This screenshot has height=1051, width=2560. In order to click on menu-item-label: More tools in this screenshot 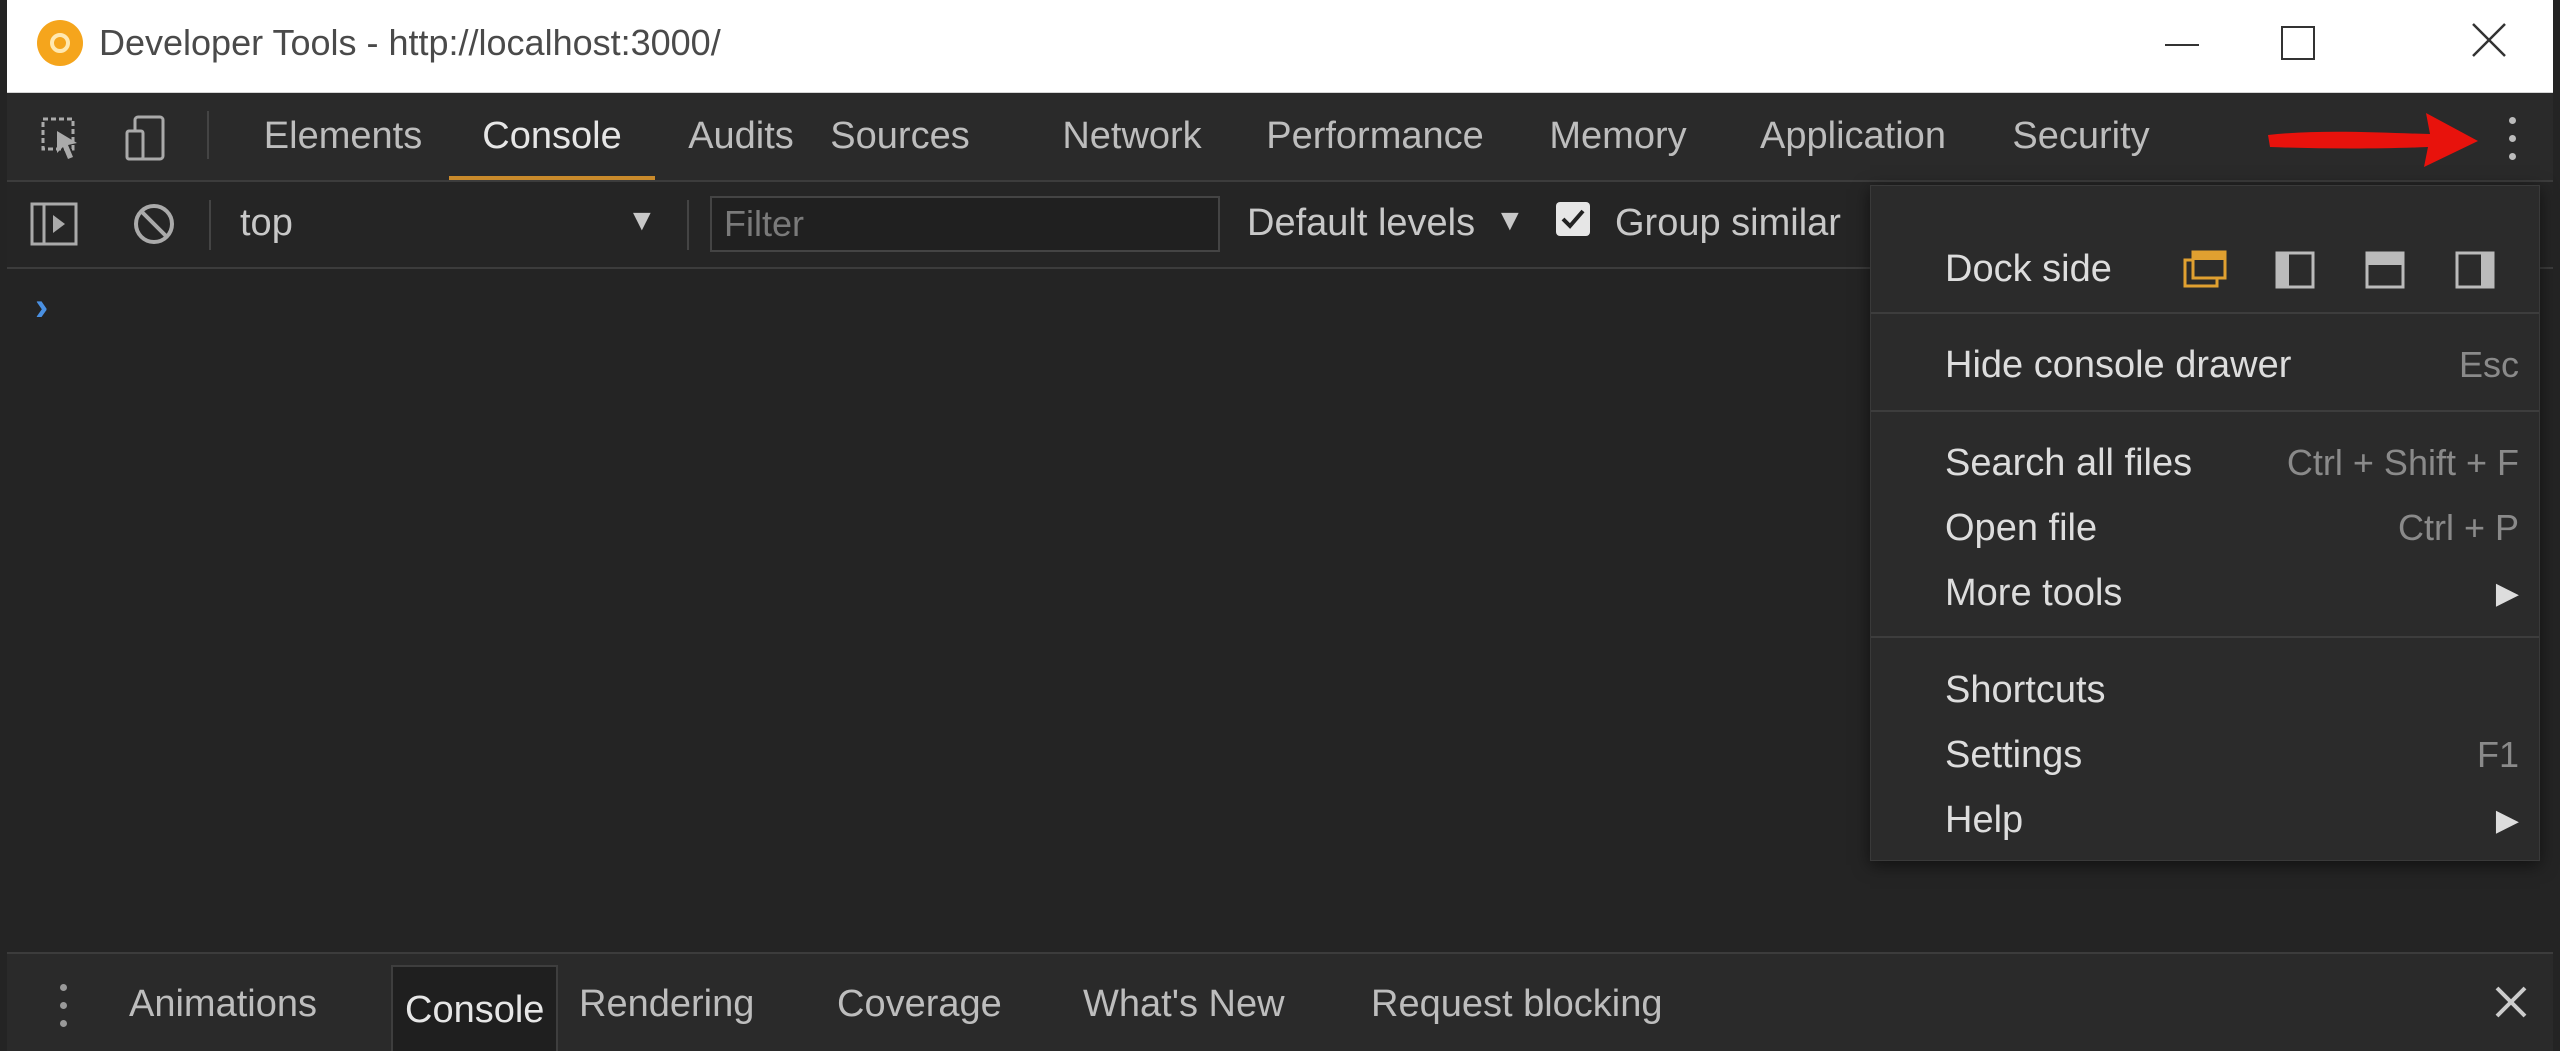, I will do `click(2034, 593)`.